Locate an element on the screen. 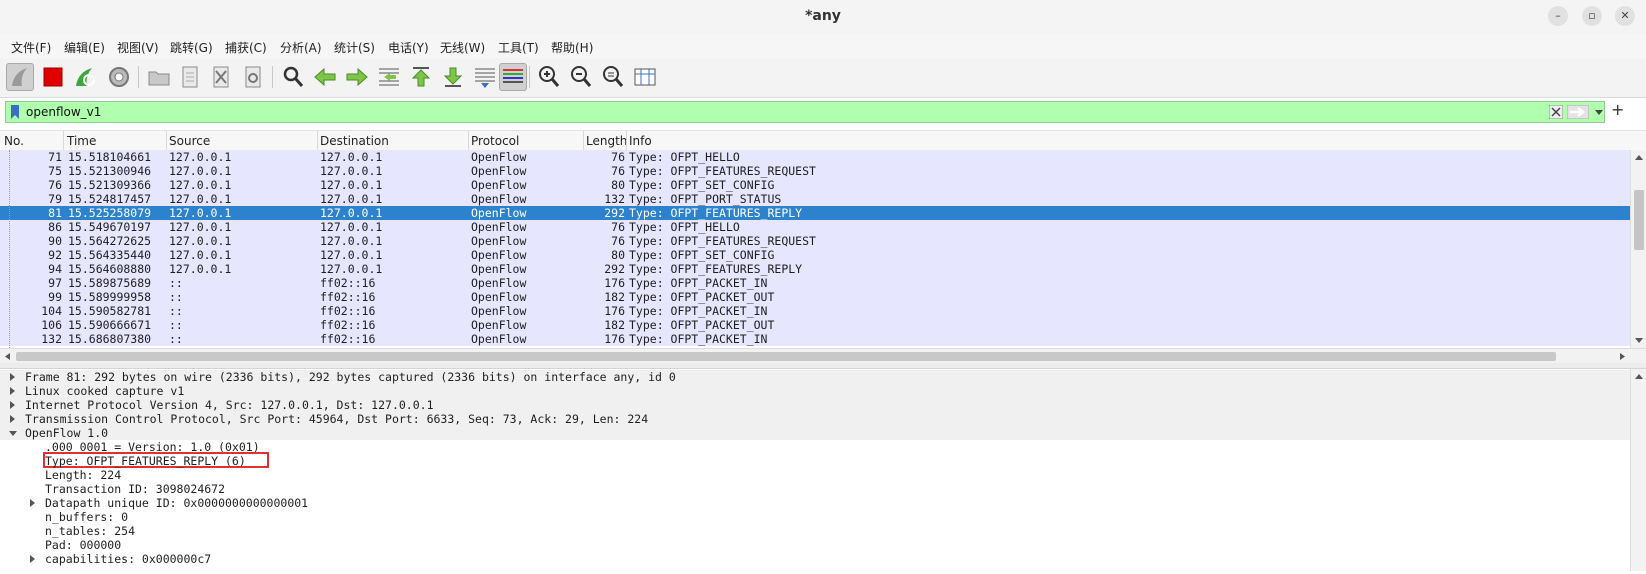 The width and height of the screenshot is (1646, 574). column-info: Info is located at coordinates (640, 141).